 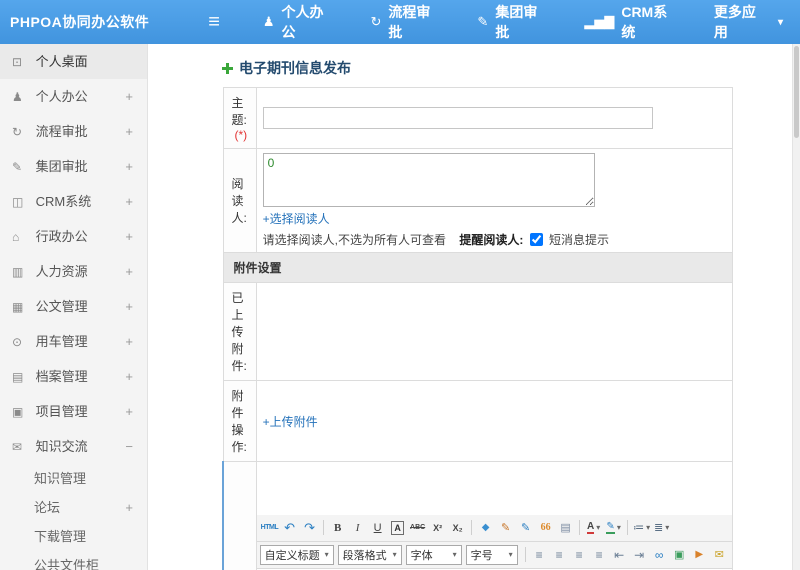 I want to click on sms-remind-checkbox, so click(x=536, y=239).